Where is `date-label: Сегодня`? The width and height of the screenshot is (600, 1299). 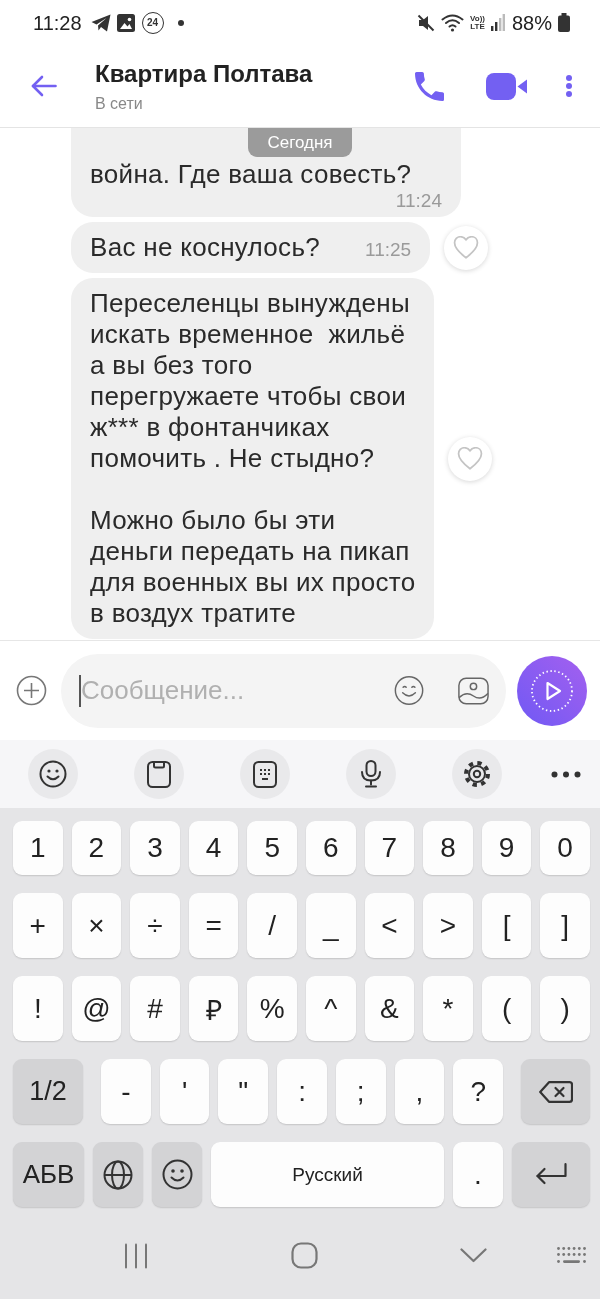 date-label: Сегодня is located at coordinates (300, 142).